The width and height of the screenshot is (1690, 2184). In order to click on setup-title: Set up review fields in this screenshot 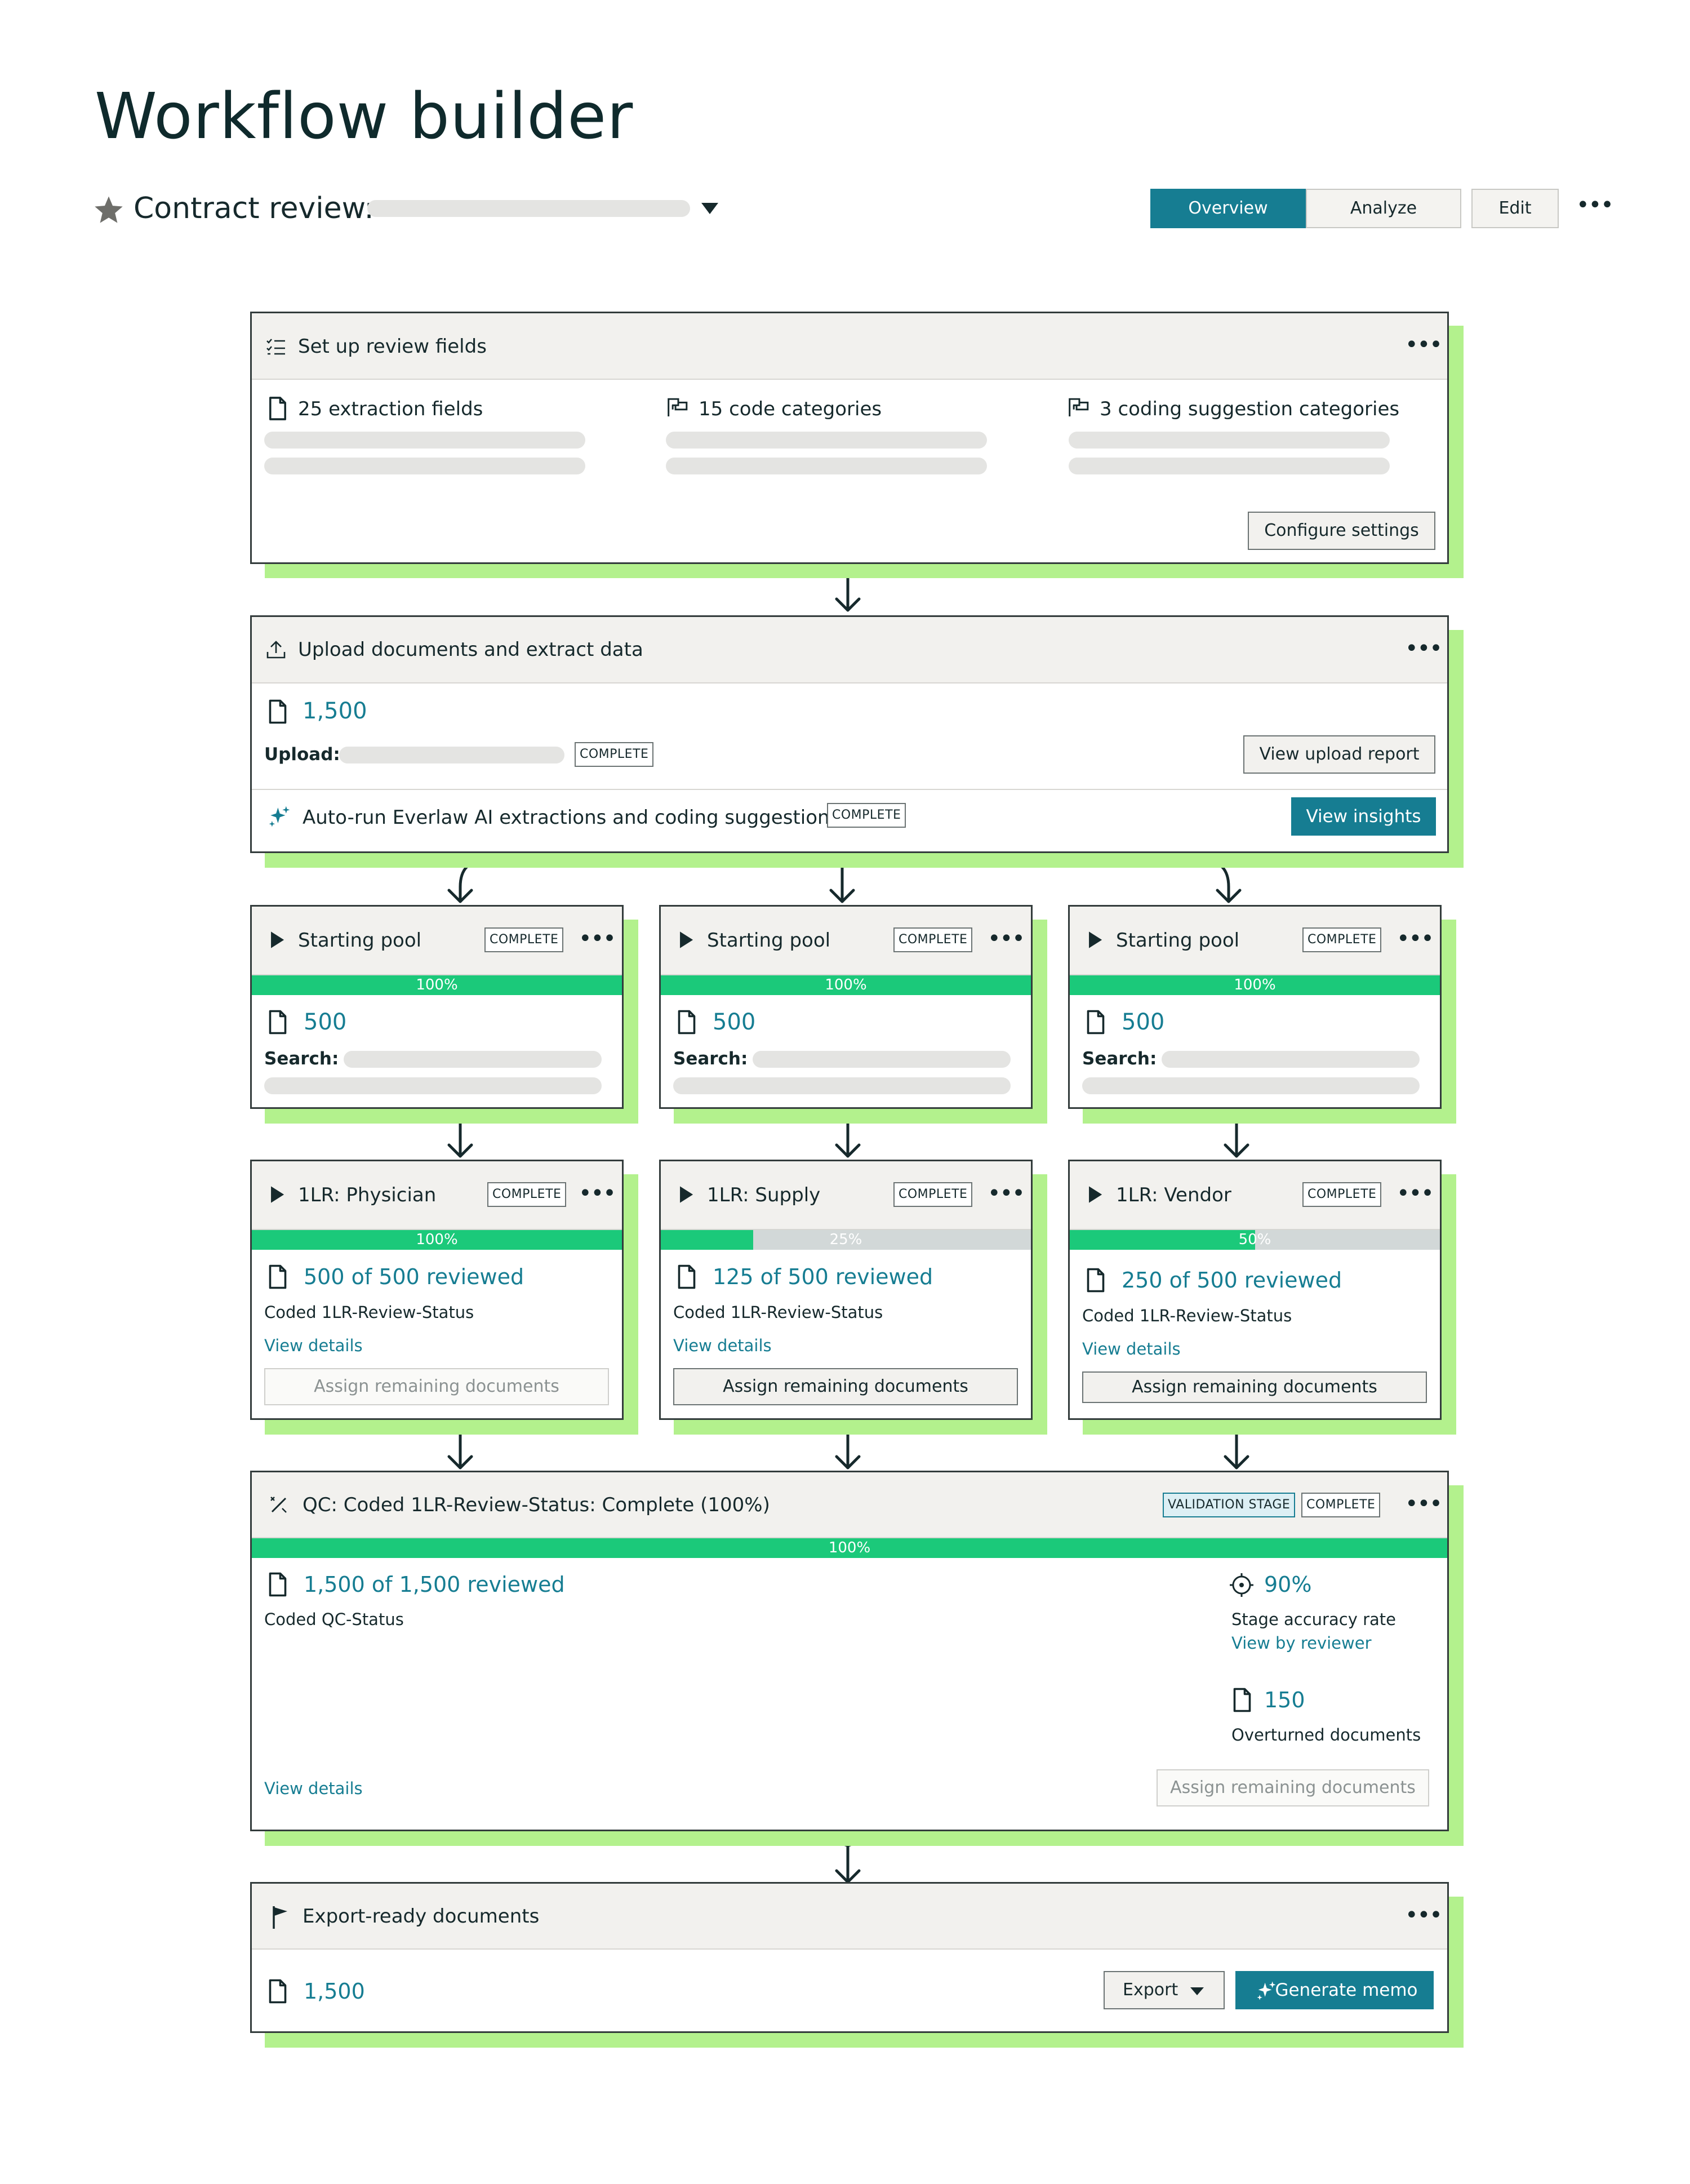, I will do `click(392, 346)`.